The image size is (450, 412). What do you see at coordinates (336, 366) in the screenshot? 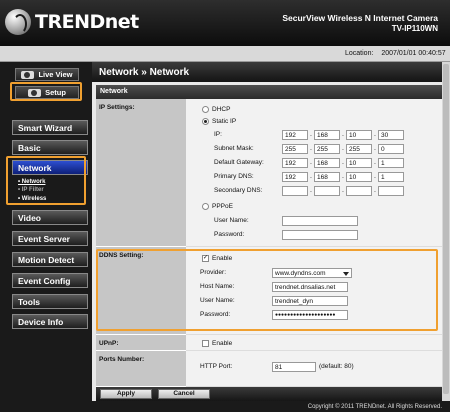
I see `http-port-default: (default: 80)` at bounding box center [336, 366].